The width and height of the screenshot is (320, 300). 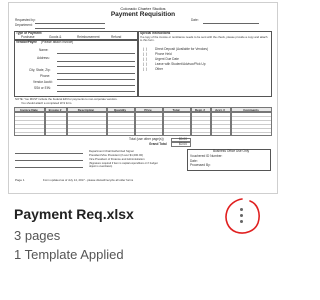 I want to click on more-options-button, so click(x=242, y=216).